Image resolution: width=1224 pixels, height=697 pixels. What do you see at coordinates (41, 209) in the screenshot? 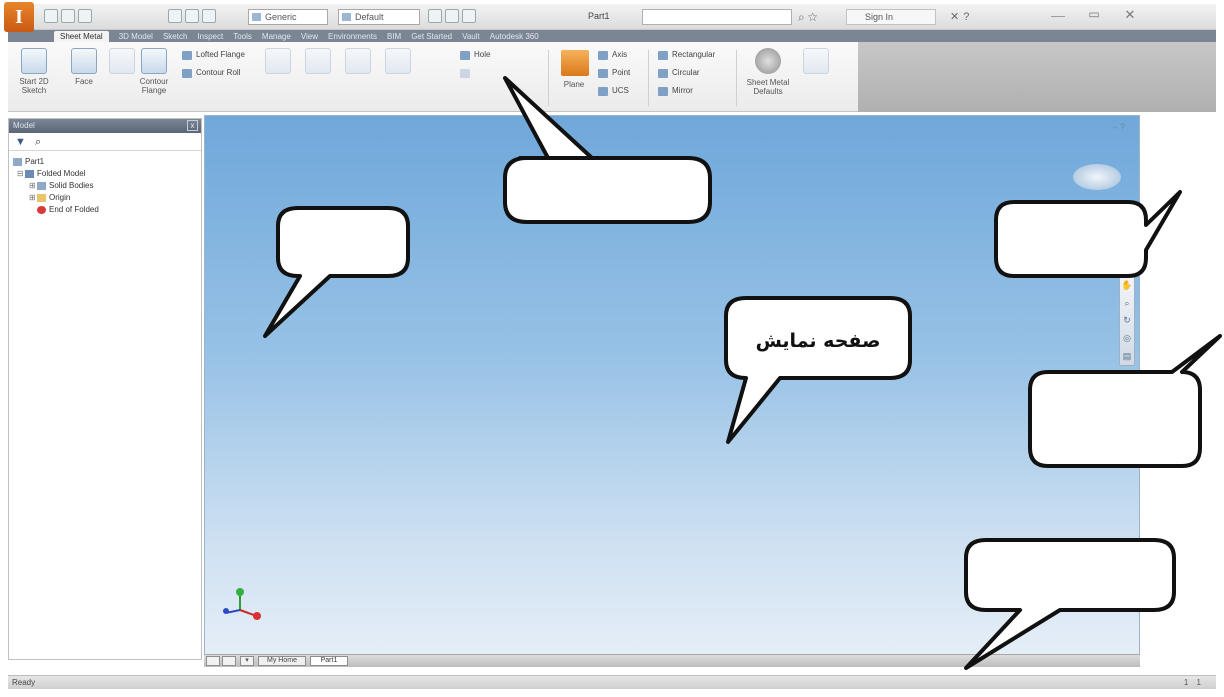
I see `end-of-part-icon` at bounding box center [41, 209].